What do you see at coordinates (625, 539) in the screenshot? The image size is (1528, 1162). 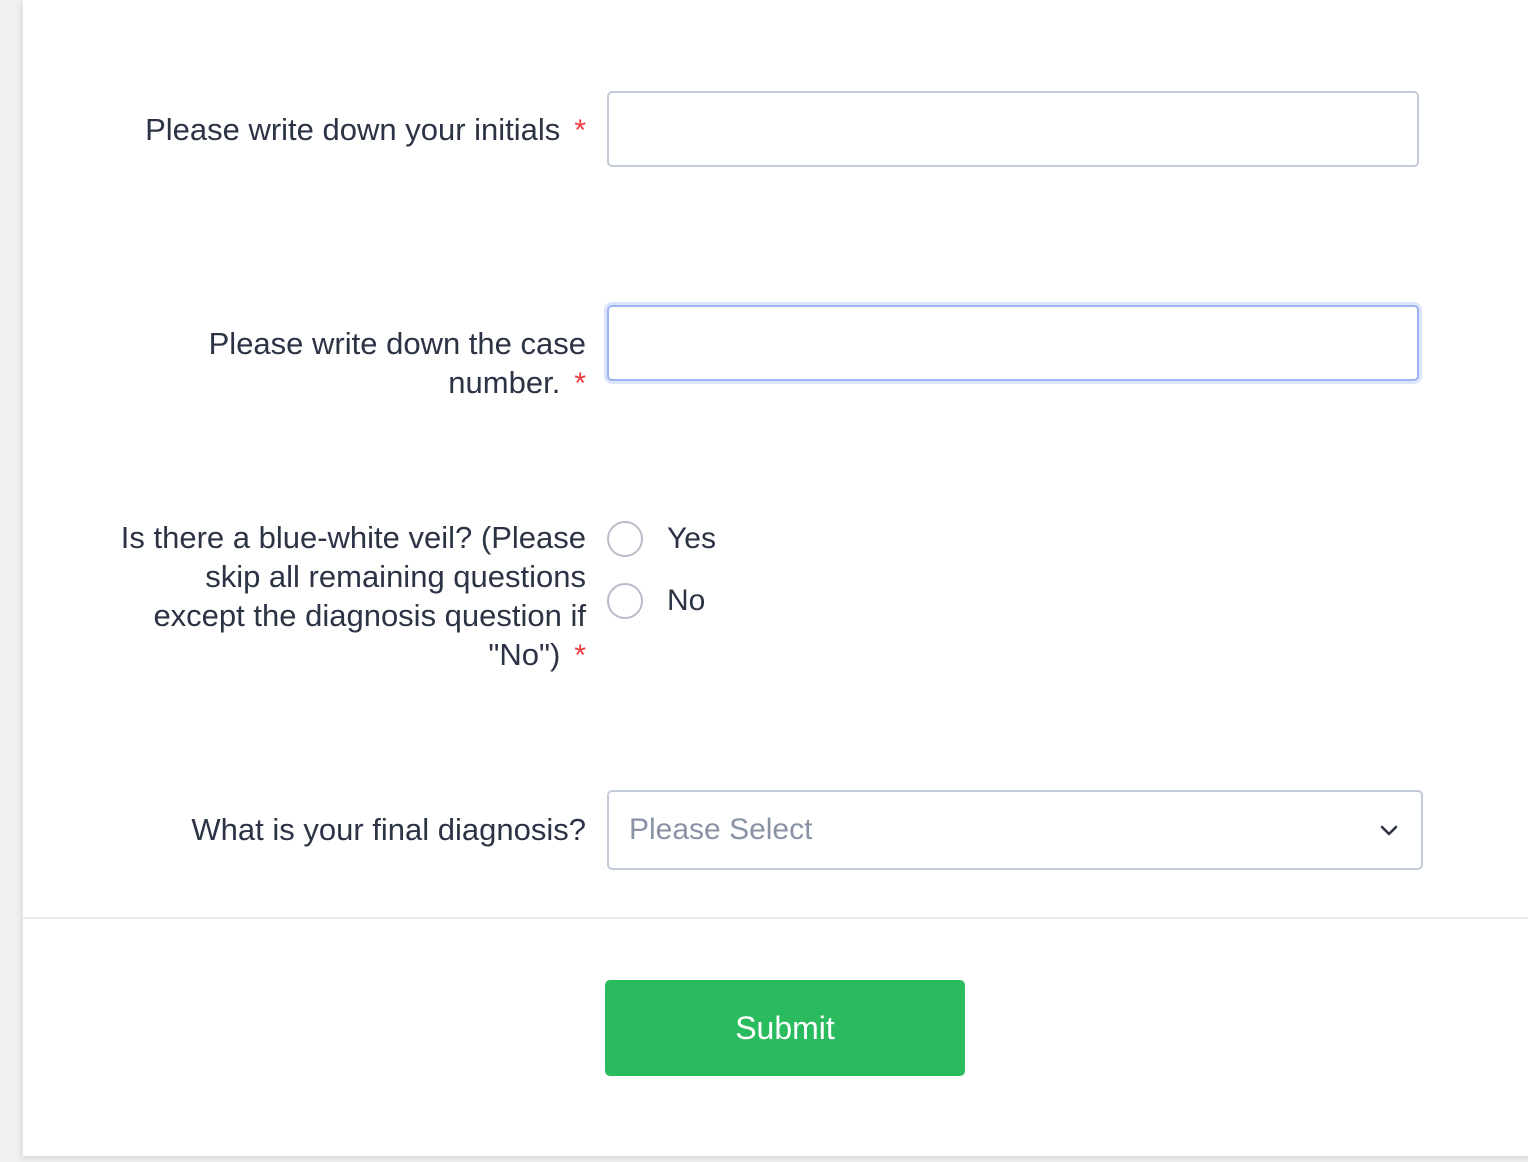 I see `radio-button-yes` at bounding box center [625, 539].